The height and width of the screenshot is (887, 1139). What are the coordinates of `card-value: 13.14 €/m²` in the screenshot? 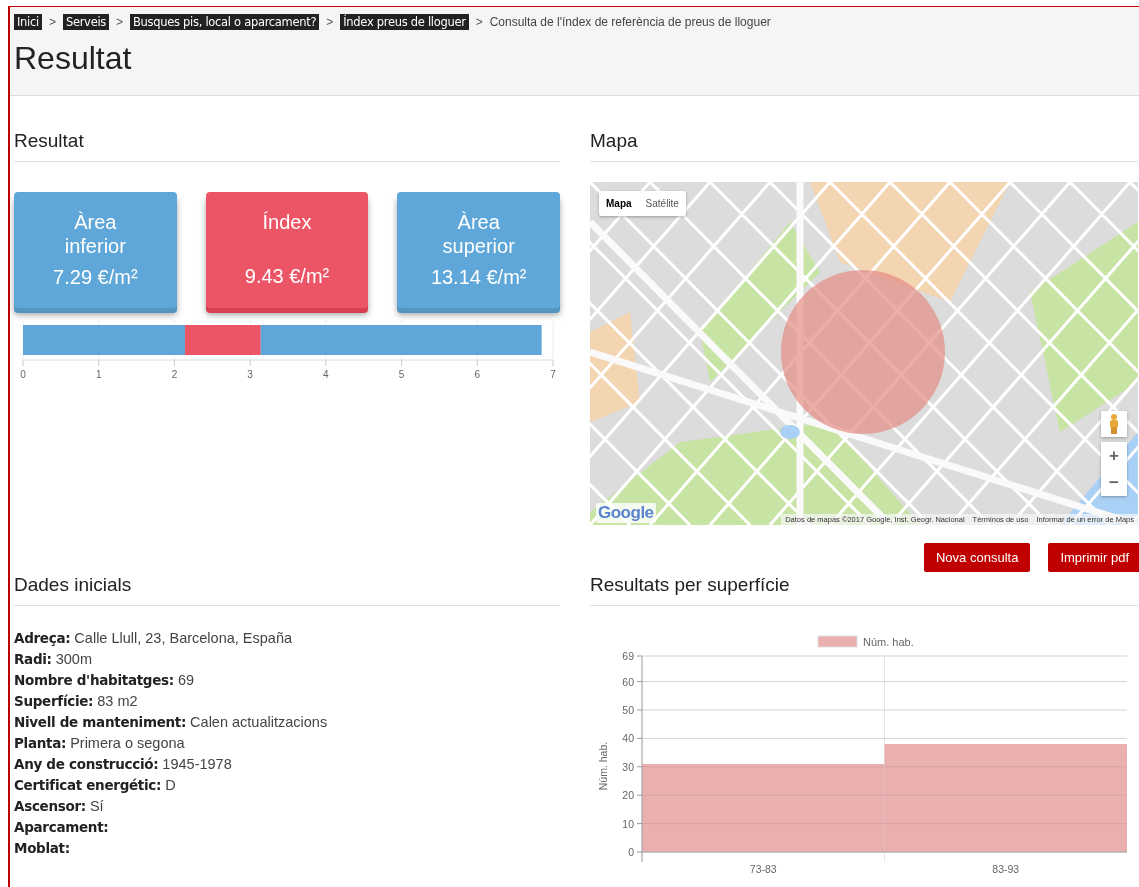 It's located at (478, 277).